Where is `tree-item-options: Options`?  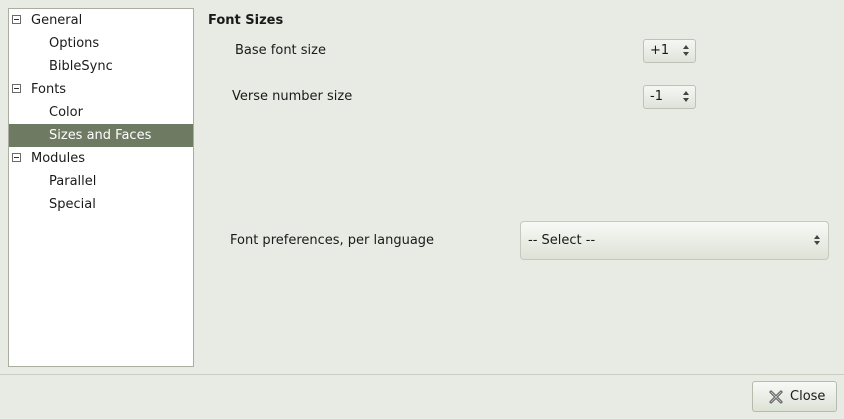 tree-item-options: Options is located at coordinates (101, 43).